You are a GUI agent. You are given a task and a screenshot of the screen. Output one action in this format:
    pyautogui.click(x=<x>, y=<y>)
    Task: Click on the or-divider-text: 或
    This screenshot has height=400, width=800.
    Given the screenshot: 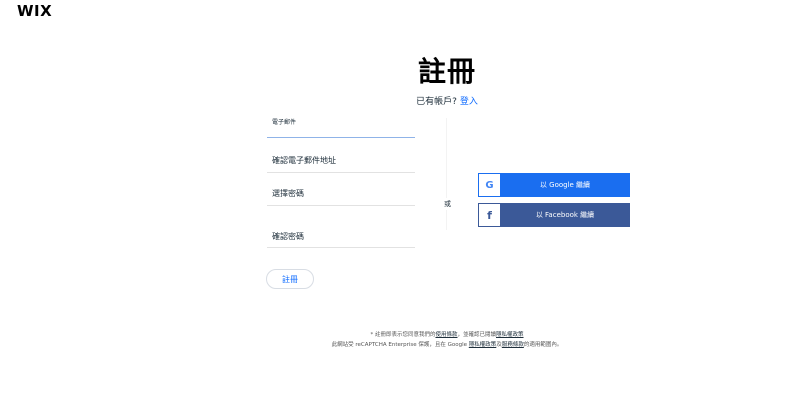 What is the action you would take?
    pyautogui.click(x=447, y=204)
    